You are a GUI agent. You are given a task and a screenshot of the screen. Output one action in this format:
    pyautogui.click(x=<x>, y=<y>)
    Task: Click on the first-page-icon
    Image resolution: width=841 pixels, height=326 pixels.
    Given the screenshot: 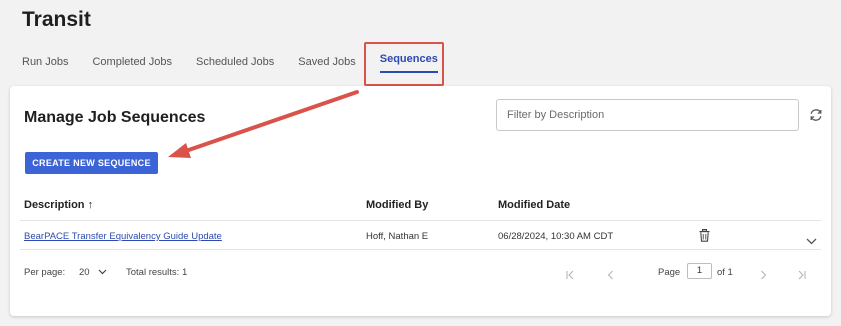 What is the action you would take?
    pyautogui.click(x=570, y=276)
    